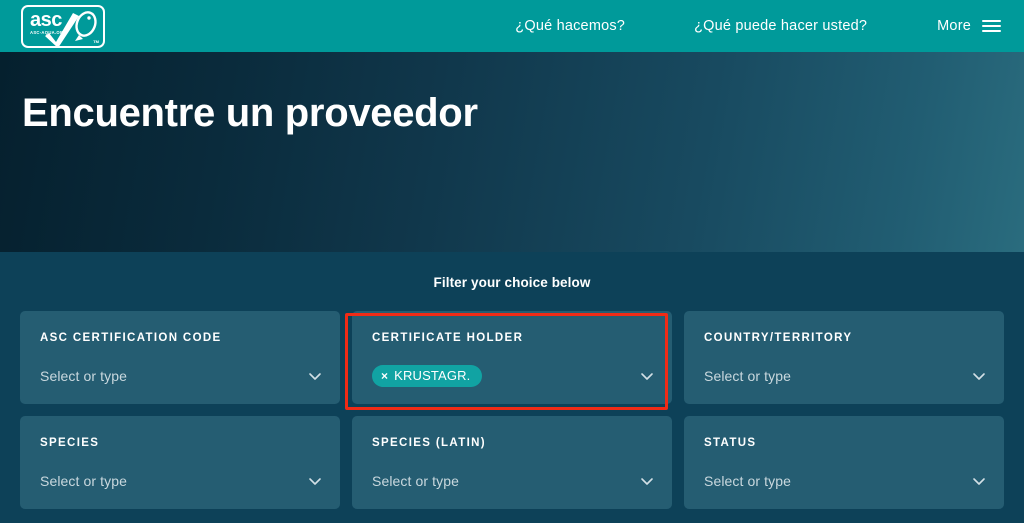 Image resolution: width=1024 pixels, height=523 pixels. Describe the element at coordinates (448, 338) in the screenshot. I see `filter-label: CERTIFICATE HOLDER` at that location.